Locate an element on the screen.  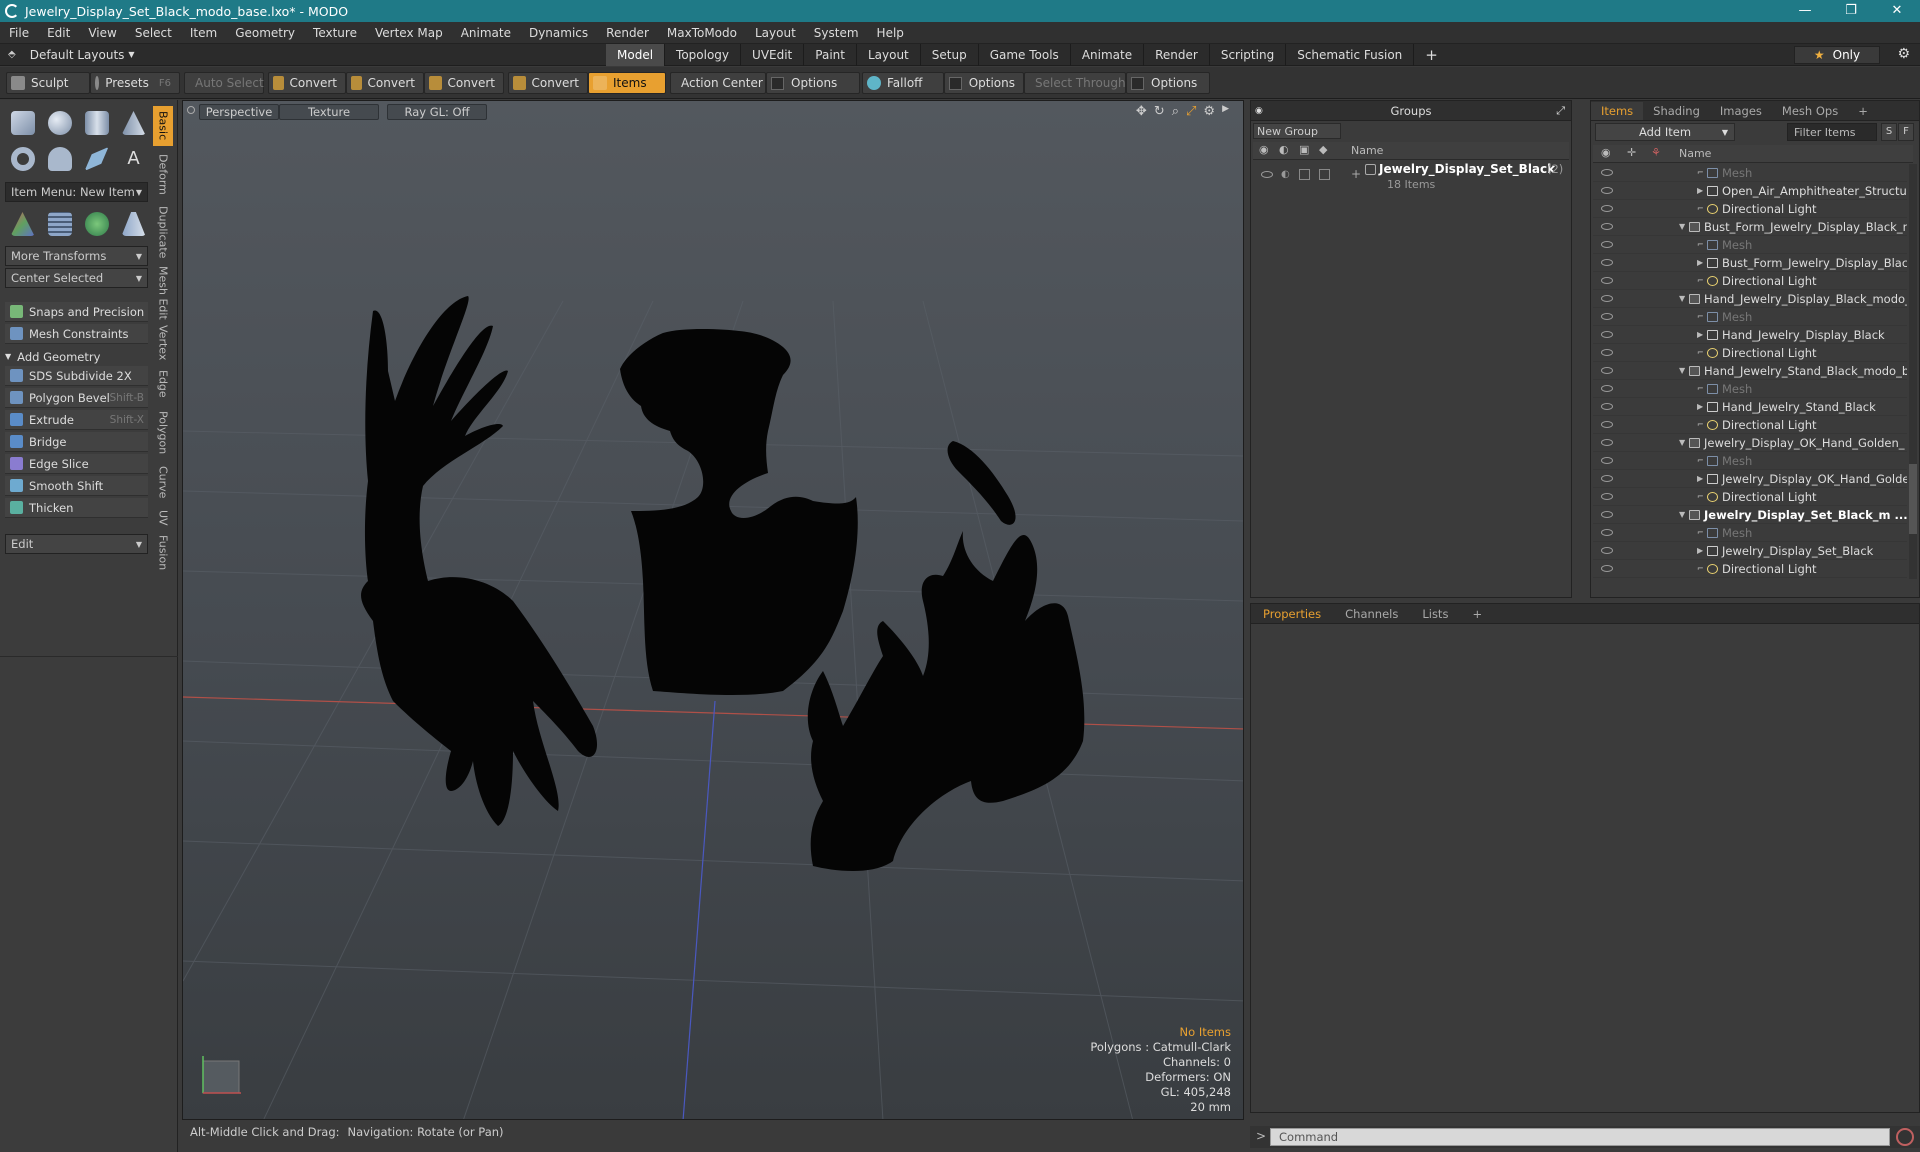
list-item: ▶ Hand_Jewelry_Display_Black is located at coordinates (1750, 335).